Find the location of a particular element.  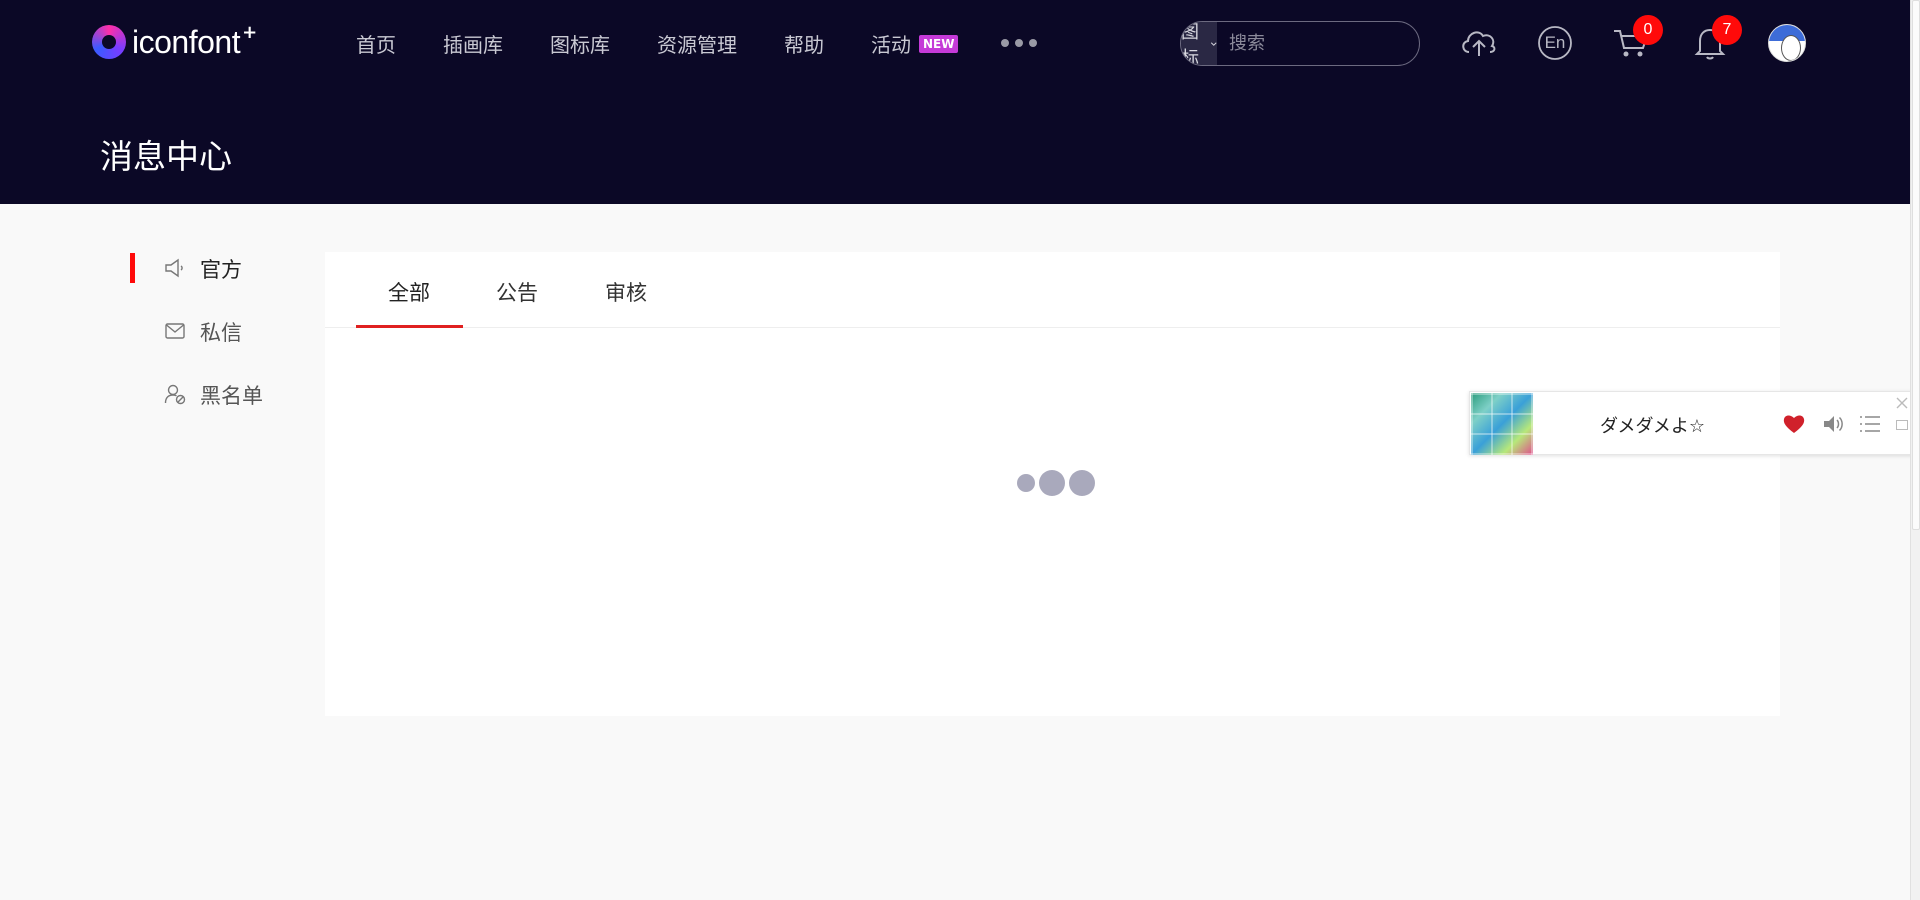

search-type-select: 图标 is located at coordinates (1199, 43).